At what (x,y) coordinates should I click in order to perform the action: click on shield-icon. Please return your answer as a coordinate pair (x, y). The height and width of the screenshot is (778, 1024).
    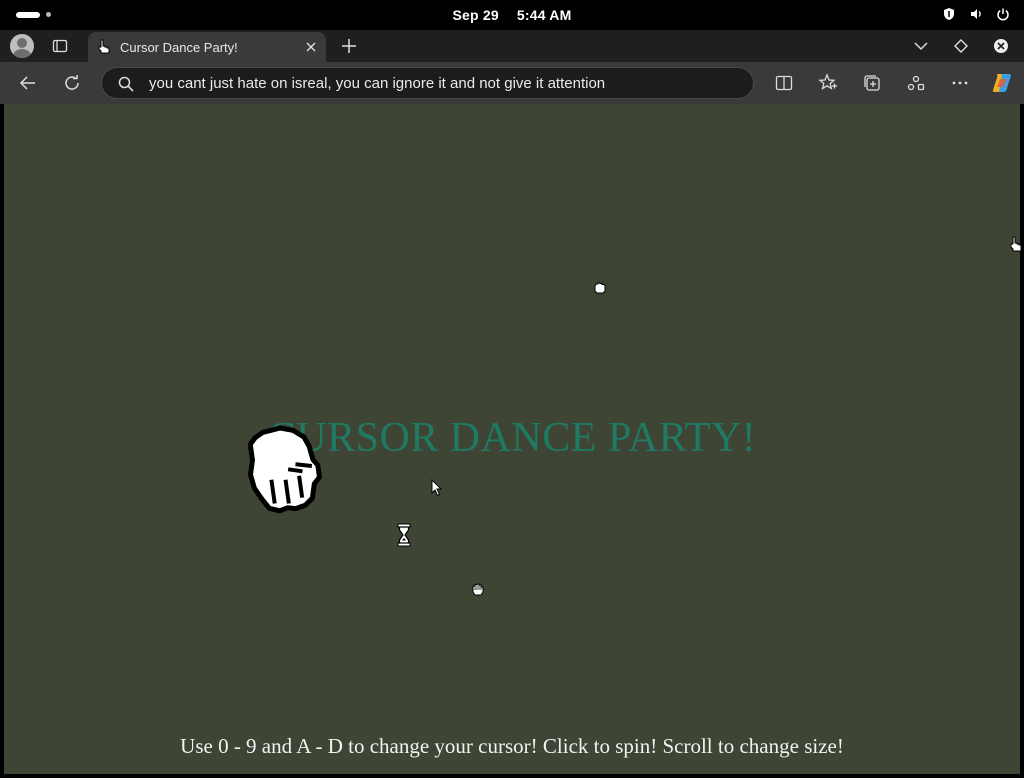
    Looking at the image, I should click on (949, 14).